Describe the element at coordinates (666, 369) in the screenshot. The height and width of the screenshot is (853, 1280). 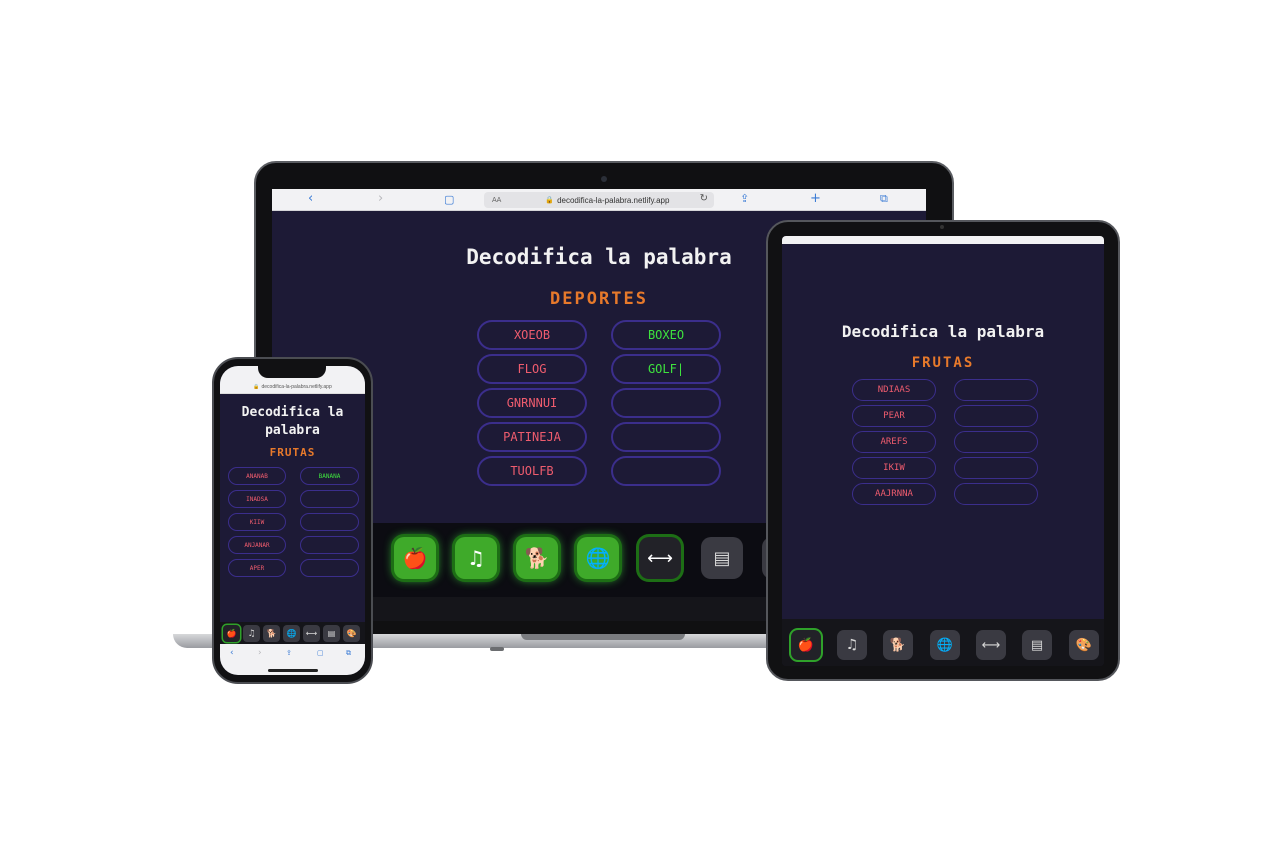
I see `answer-input: GOLF|` at that location.